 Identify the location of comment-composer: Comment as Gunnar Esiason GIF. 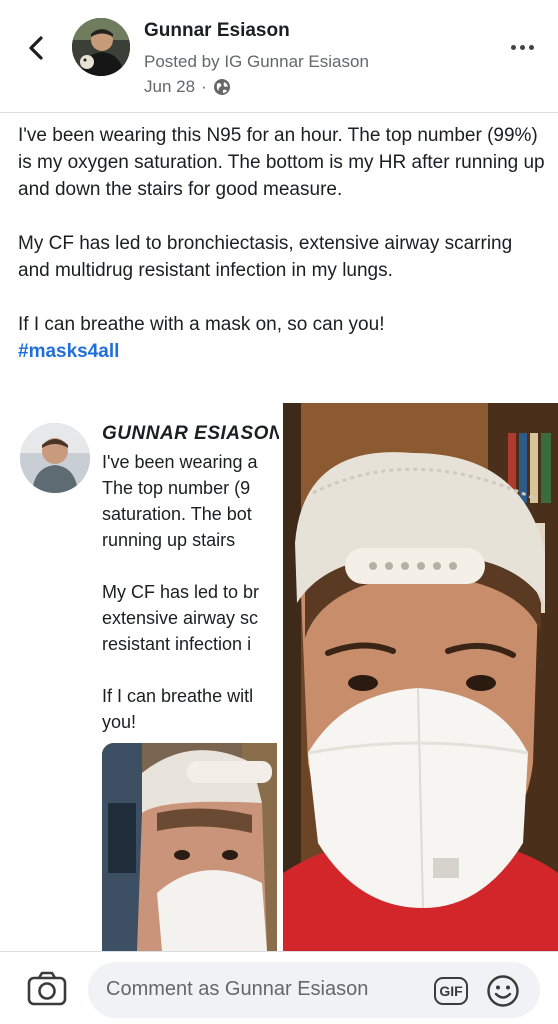
(279, 987).